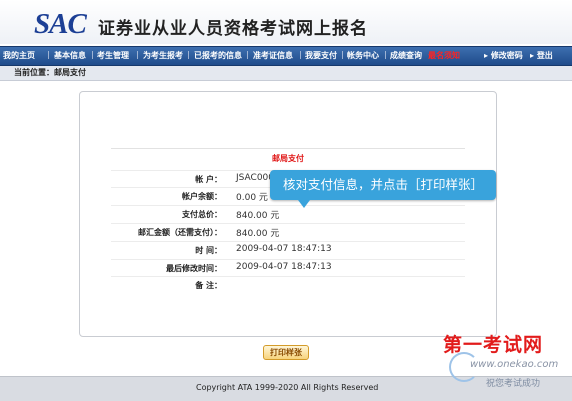 The image size is (572, 401). I want to click on sac-logo: SAC, so click(60, 24).